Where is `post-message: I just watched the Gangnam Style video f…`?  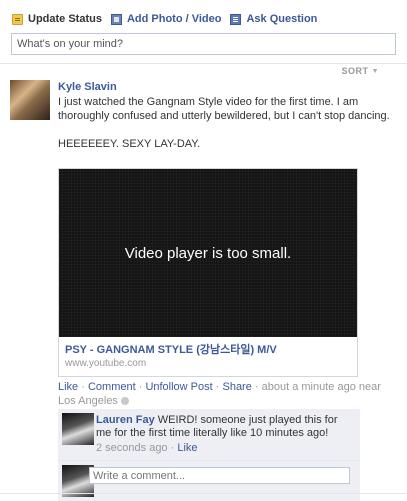
post-message: I just watched the Gangnam Style video f… is located at coordinates (227, 123).